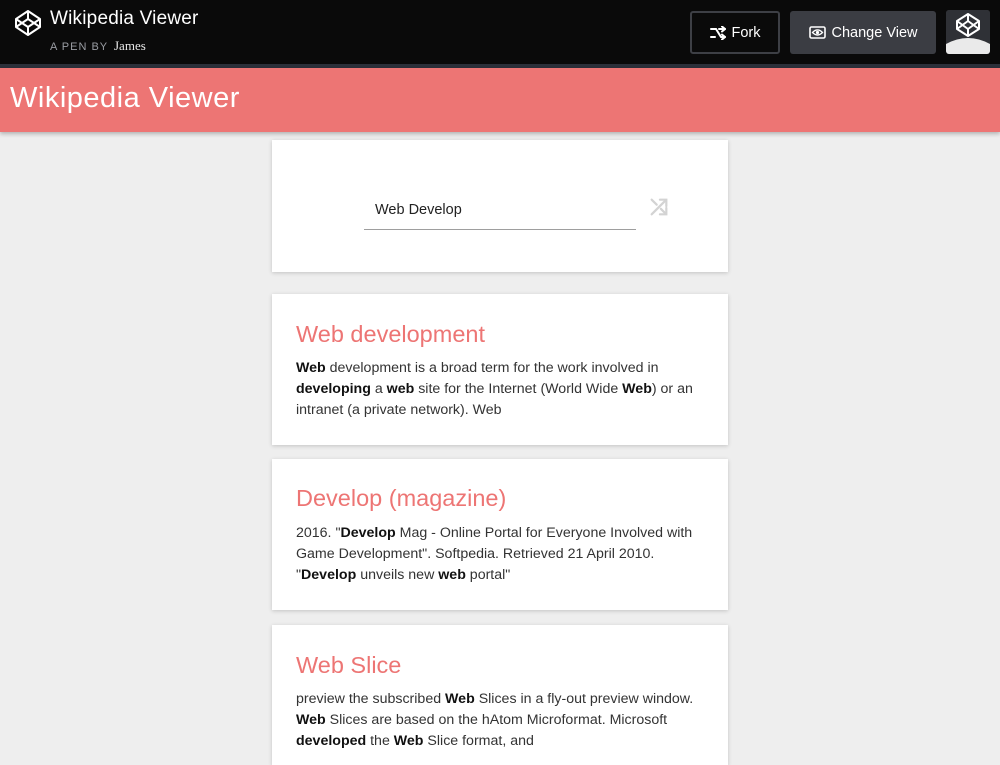 The height and width of the screenshot is (765, 1000). Describe the element at coordinates (874, 32) in the screenshot. I see `change-view-label: Change View` at that location.